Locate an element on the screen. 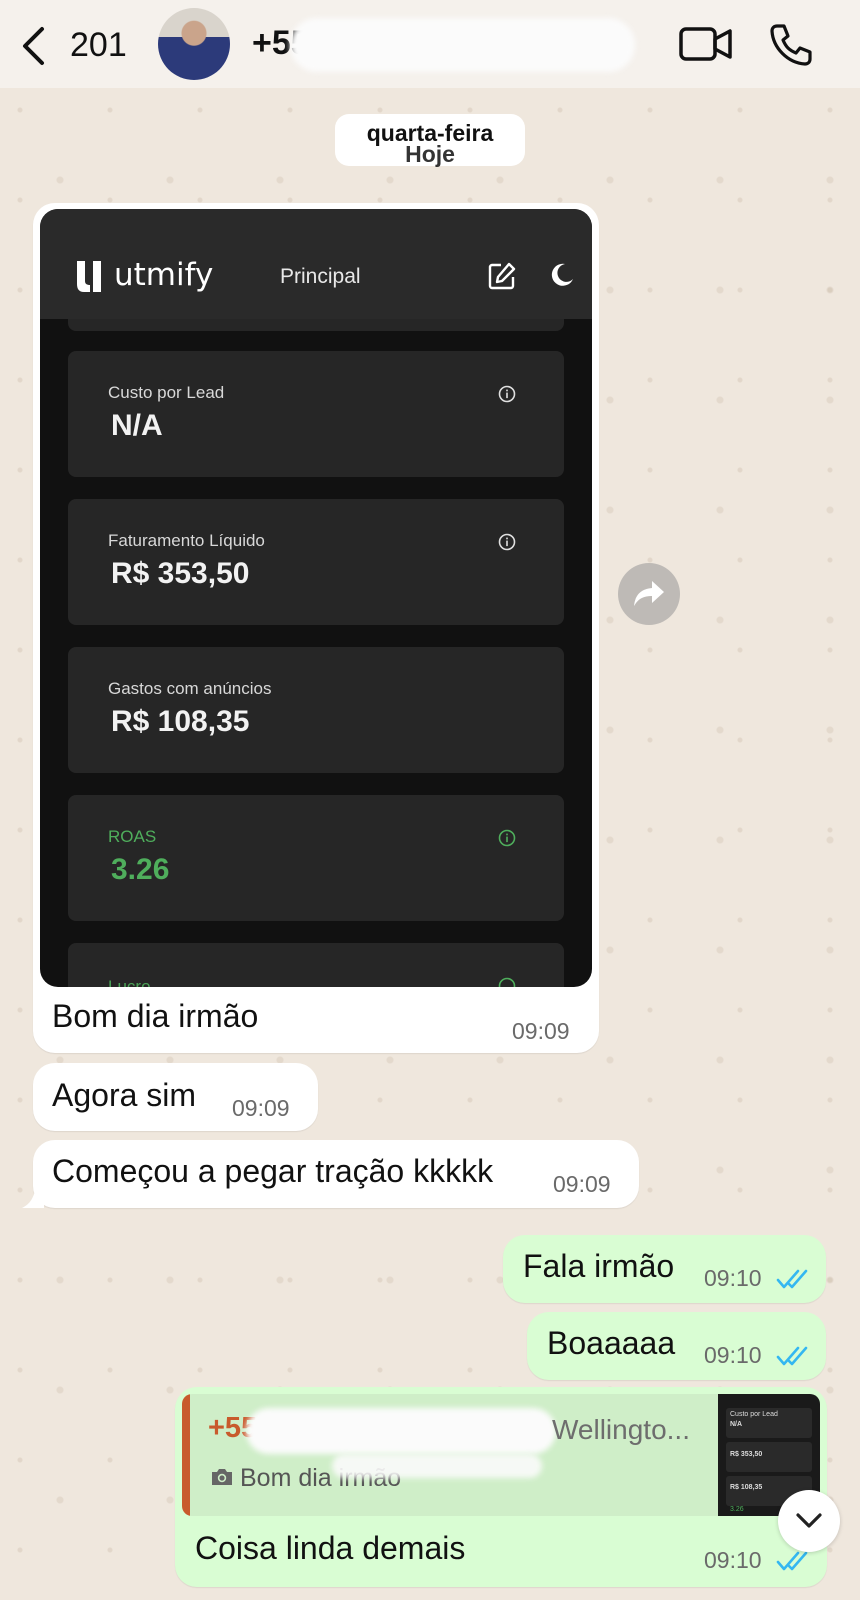 Image resolution: width=860 pixels, height=1600 pixels. previous-card-edge is located at coordinates (316, 325).